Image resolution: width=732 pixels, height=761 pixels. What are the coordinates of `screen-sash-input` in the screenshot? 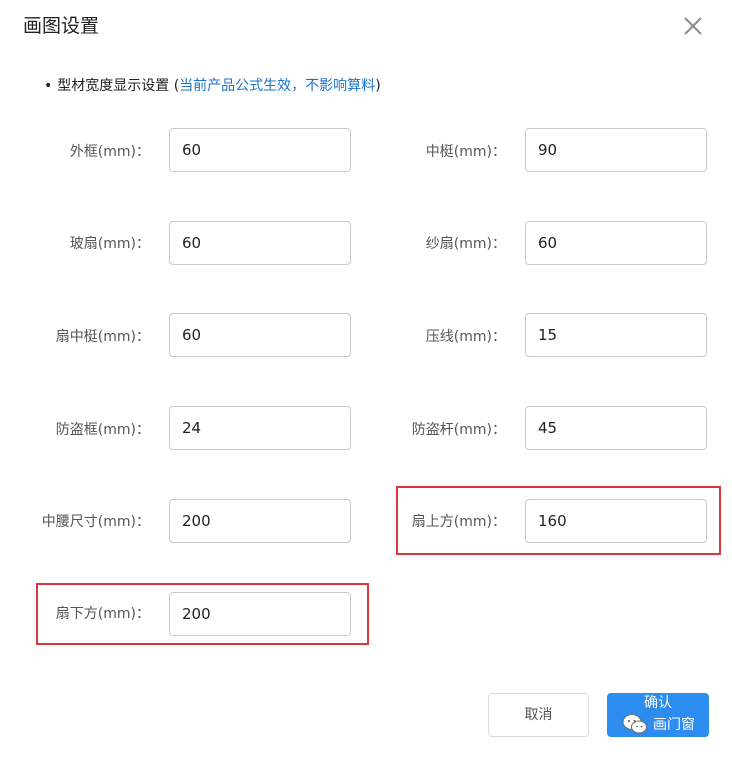 It's located at (616, 243).